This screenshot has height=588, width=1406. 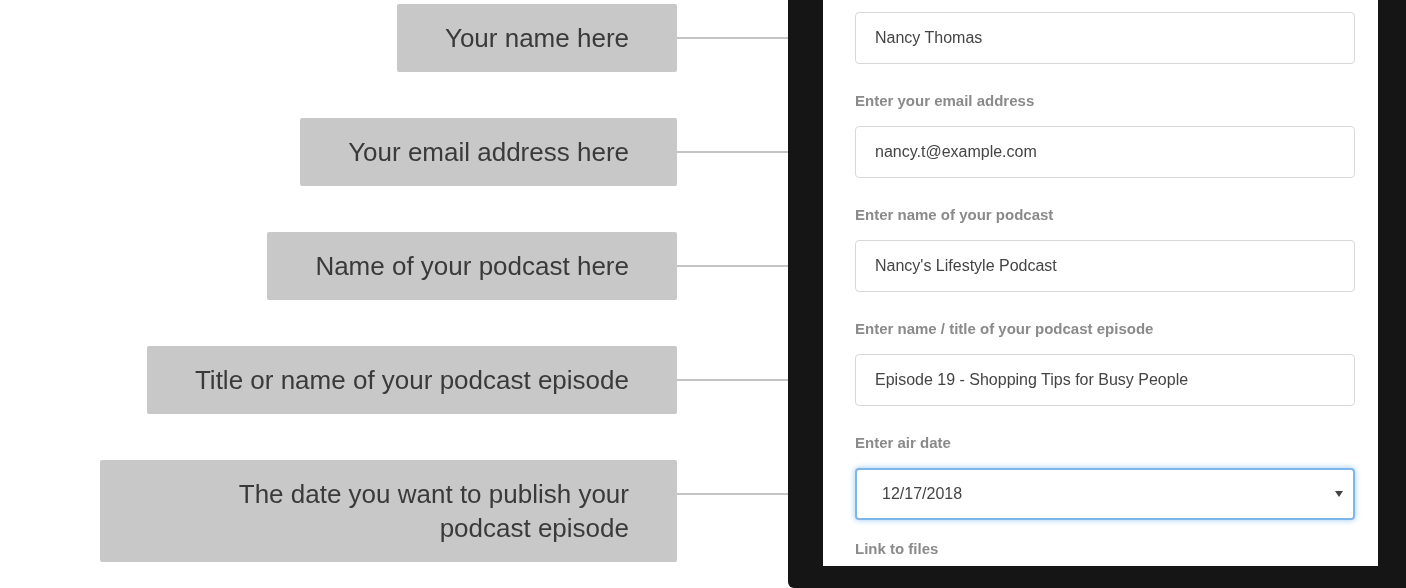 What do you see at coordinates (965, 266) in the screenshot?
I see `field-value: Nancy's Lifestyle Podcast` at bounding box center [965, 266].